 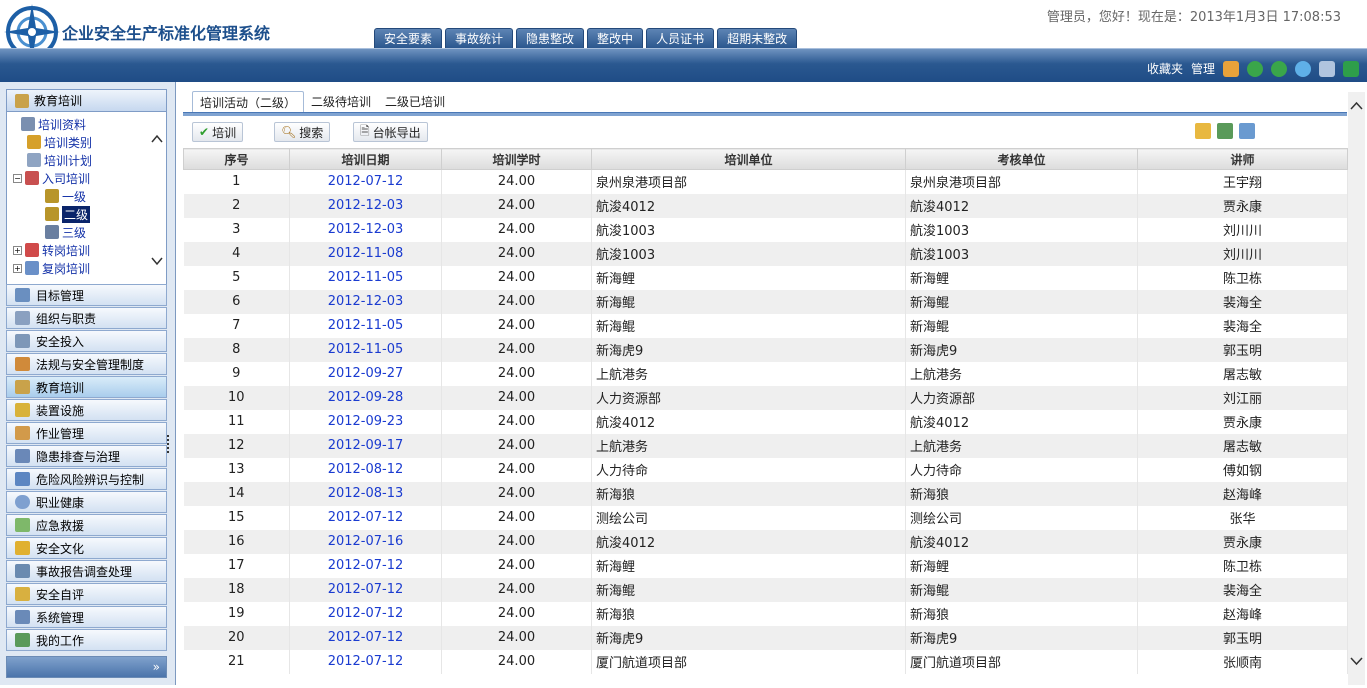 I want to click on main-tab-rectifying: 整改中, so click(x=615, y=38).